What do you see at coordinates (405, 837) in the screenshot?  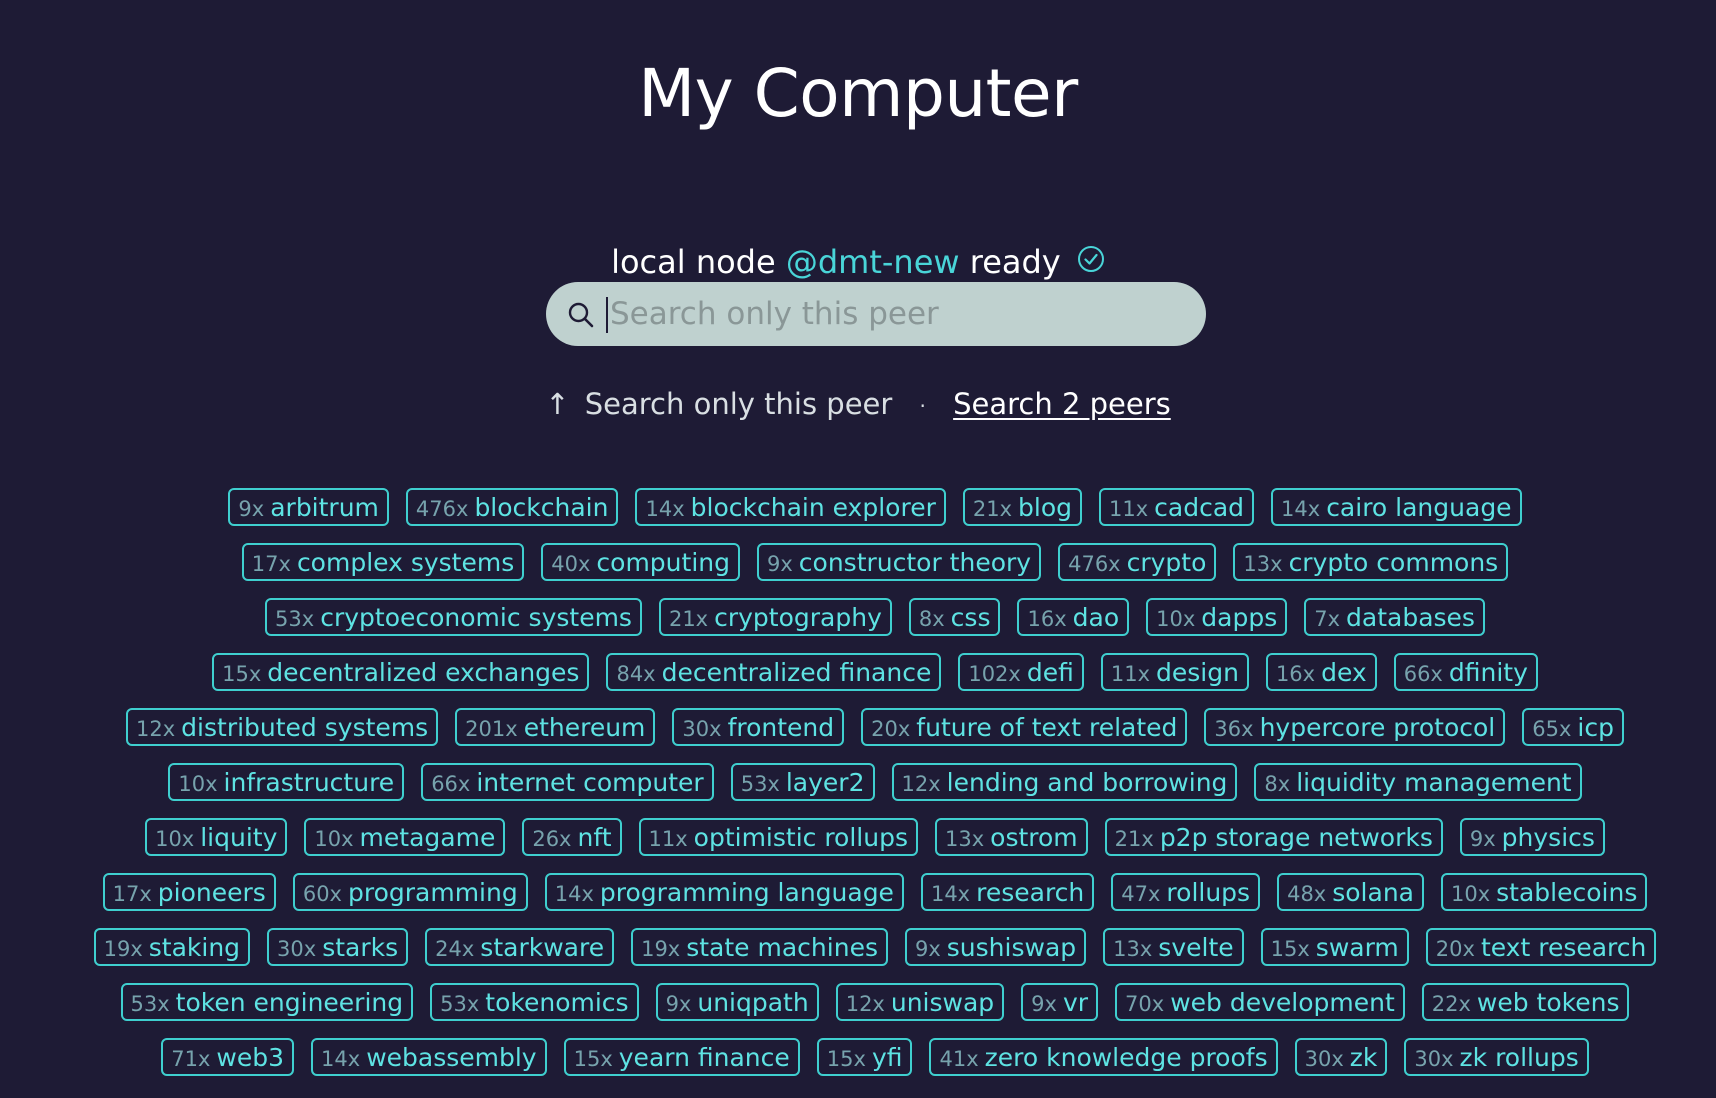 I see `tag-chip: 10x metagame` at bounding box center [405, 837].